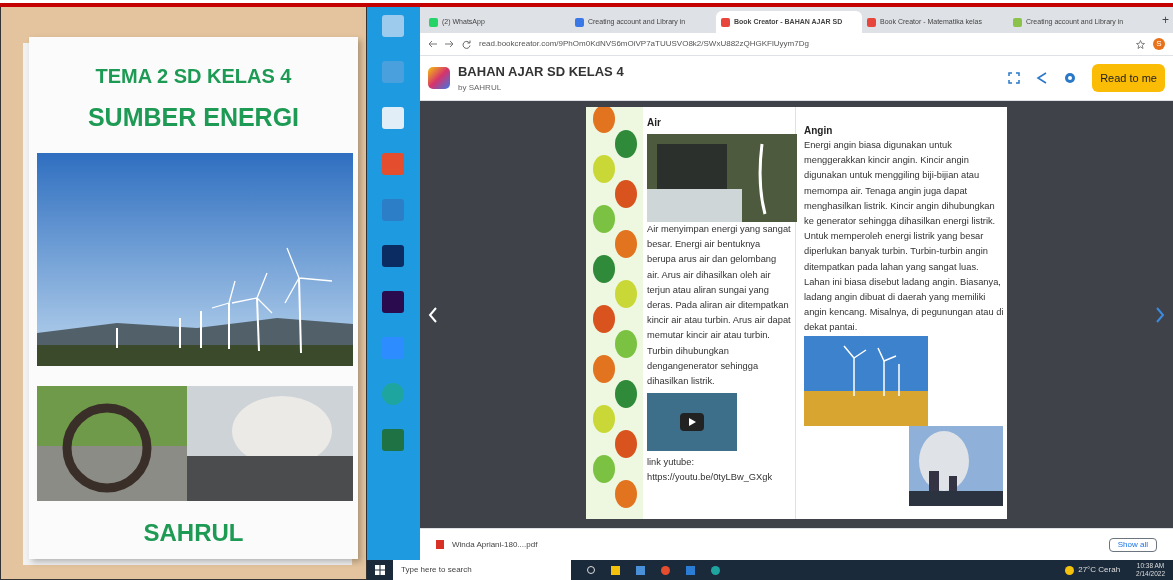  What do you see at coordinates (1160, 314) in the screenshot?
I see `next-page-icon` at bounding box center [1160, 314].